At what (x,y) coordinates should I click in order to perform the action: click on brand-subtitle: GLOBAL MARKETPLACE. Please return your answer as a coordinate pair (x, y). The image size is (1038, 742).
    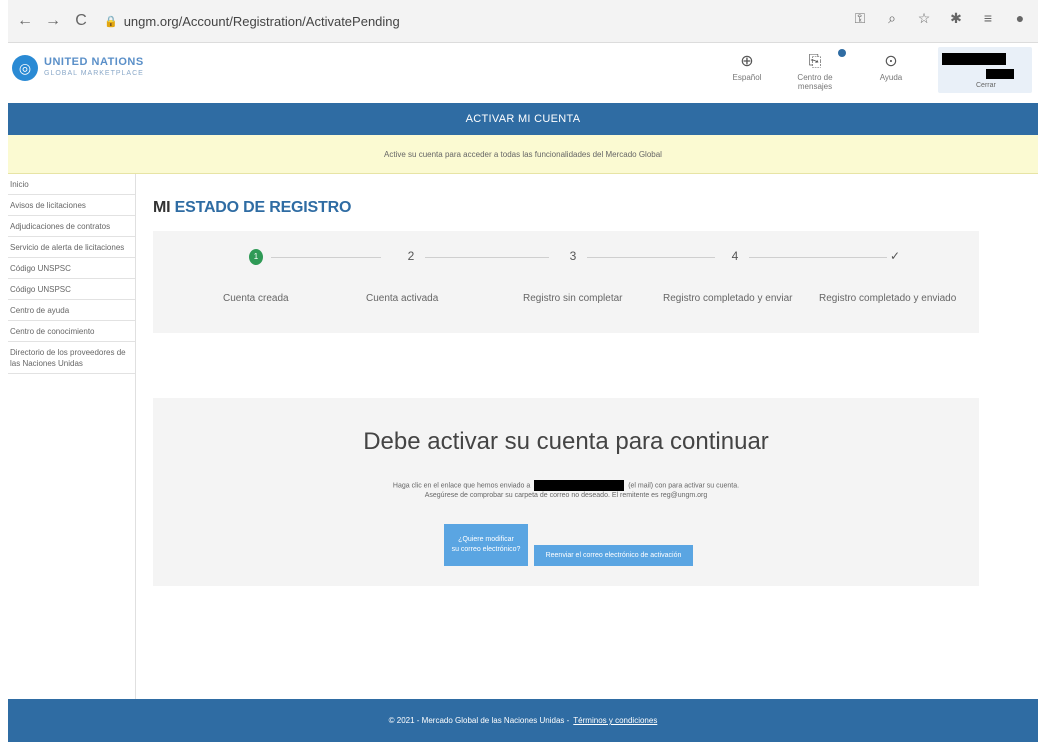
    Looking at the image, I should click on (94, 73).